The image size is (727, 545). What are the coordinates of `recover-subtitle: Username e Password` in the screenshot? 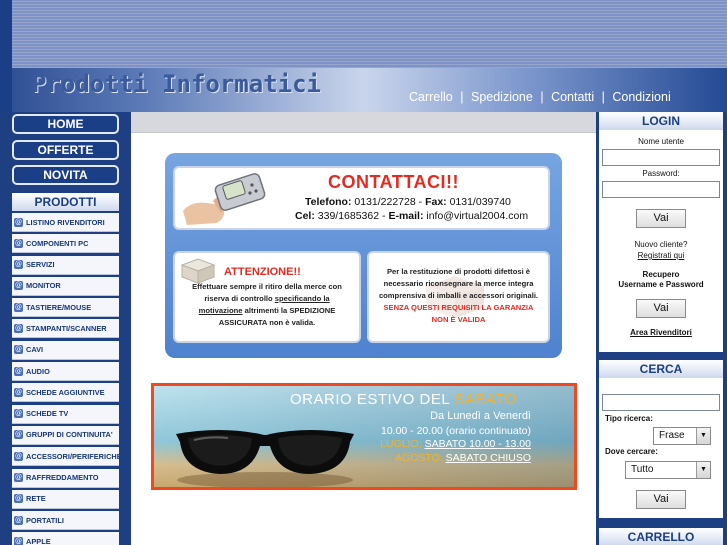 It's located at (661, 284).